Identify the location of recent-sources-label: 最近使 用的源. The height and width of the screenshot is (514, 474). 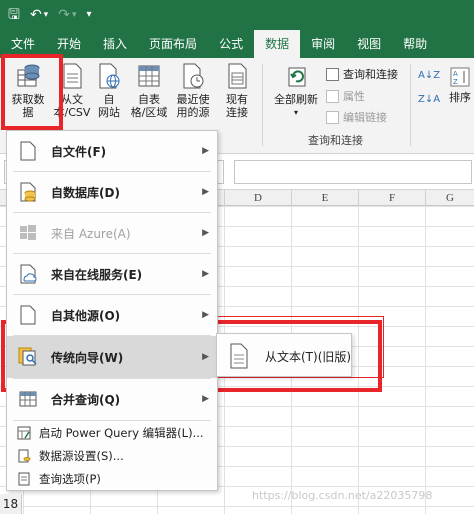
(193, 106).